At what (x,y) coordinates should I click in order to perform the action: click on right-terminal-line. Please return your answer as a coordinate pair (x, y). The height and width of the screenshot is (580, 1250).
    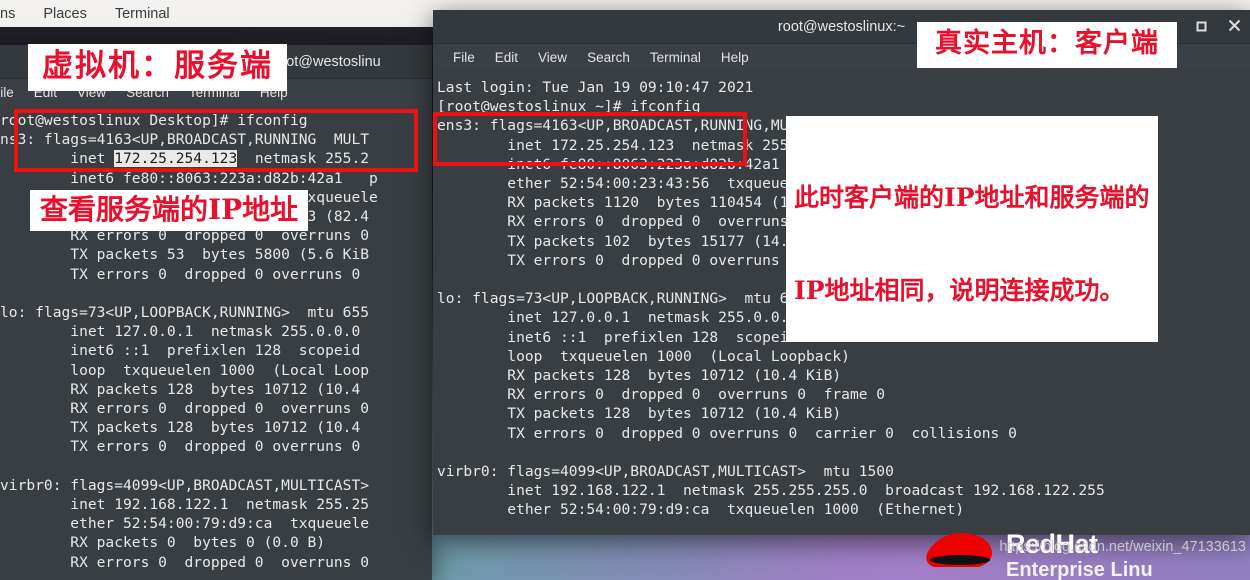
    Looking at the image, I should click on (843, 452).